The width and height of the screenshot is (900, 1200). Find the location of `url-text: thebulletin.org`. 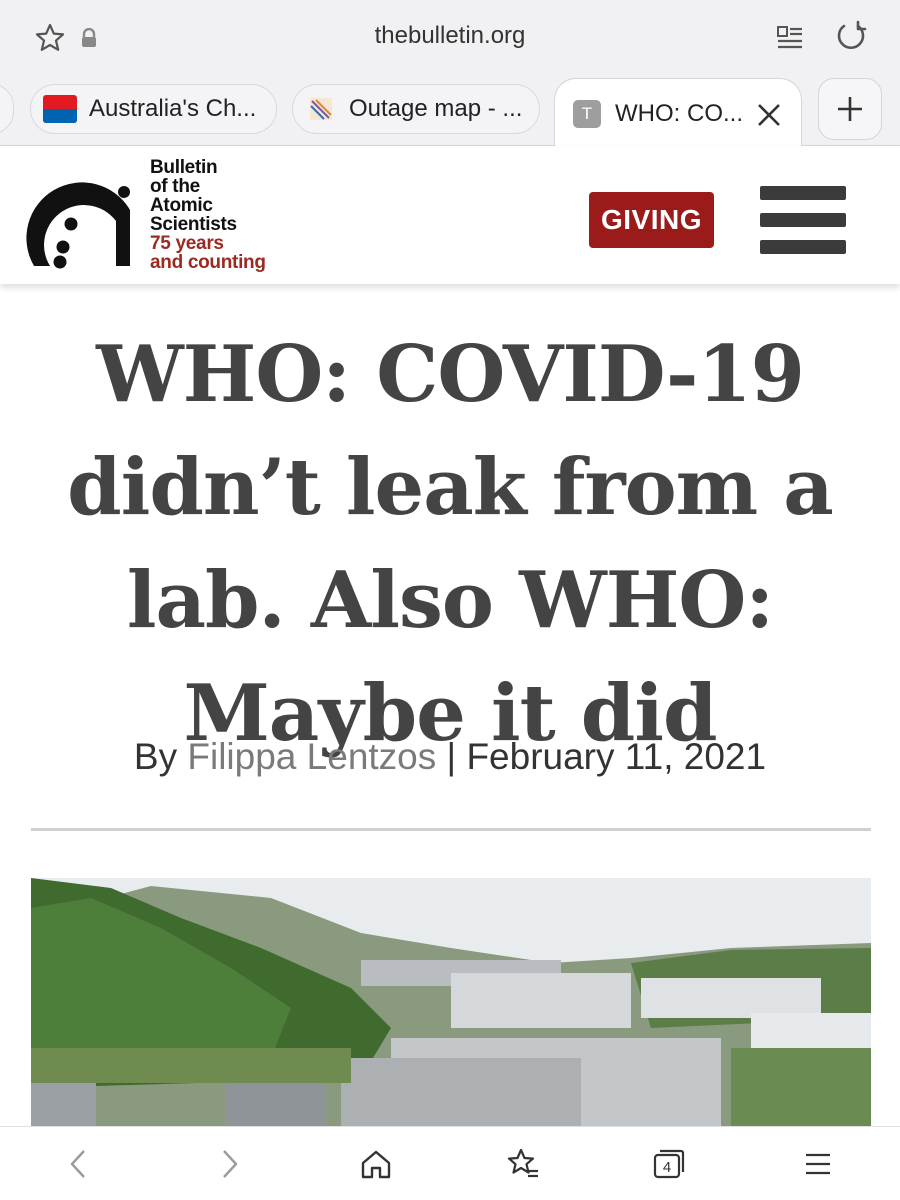

url-text: thebulletin.org is located at coordinates (450, 36).